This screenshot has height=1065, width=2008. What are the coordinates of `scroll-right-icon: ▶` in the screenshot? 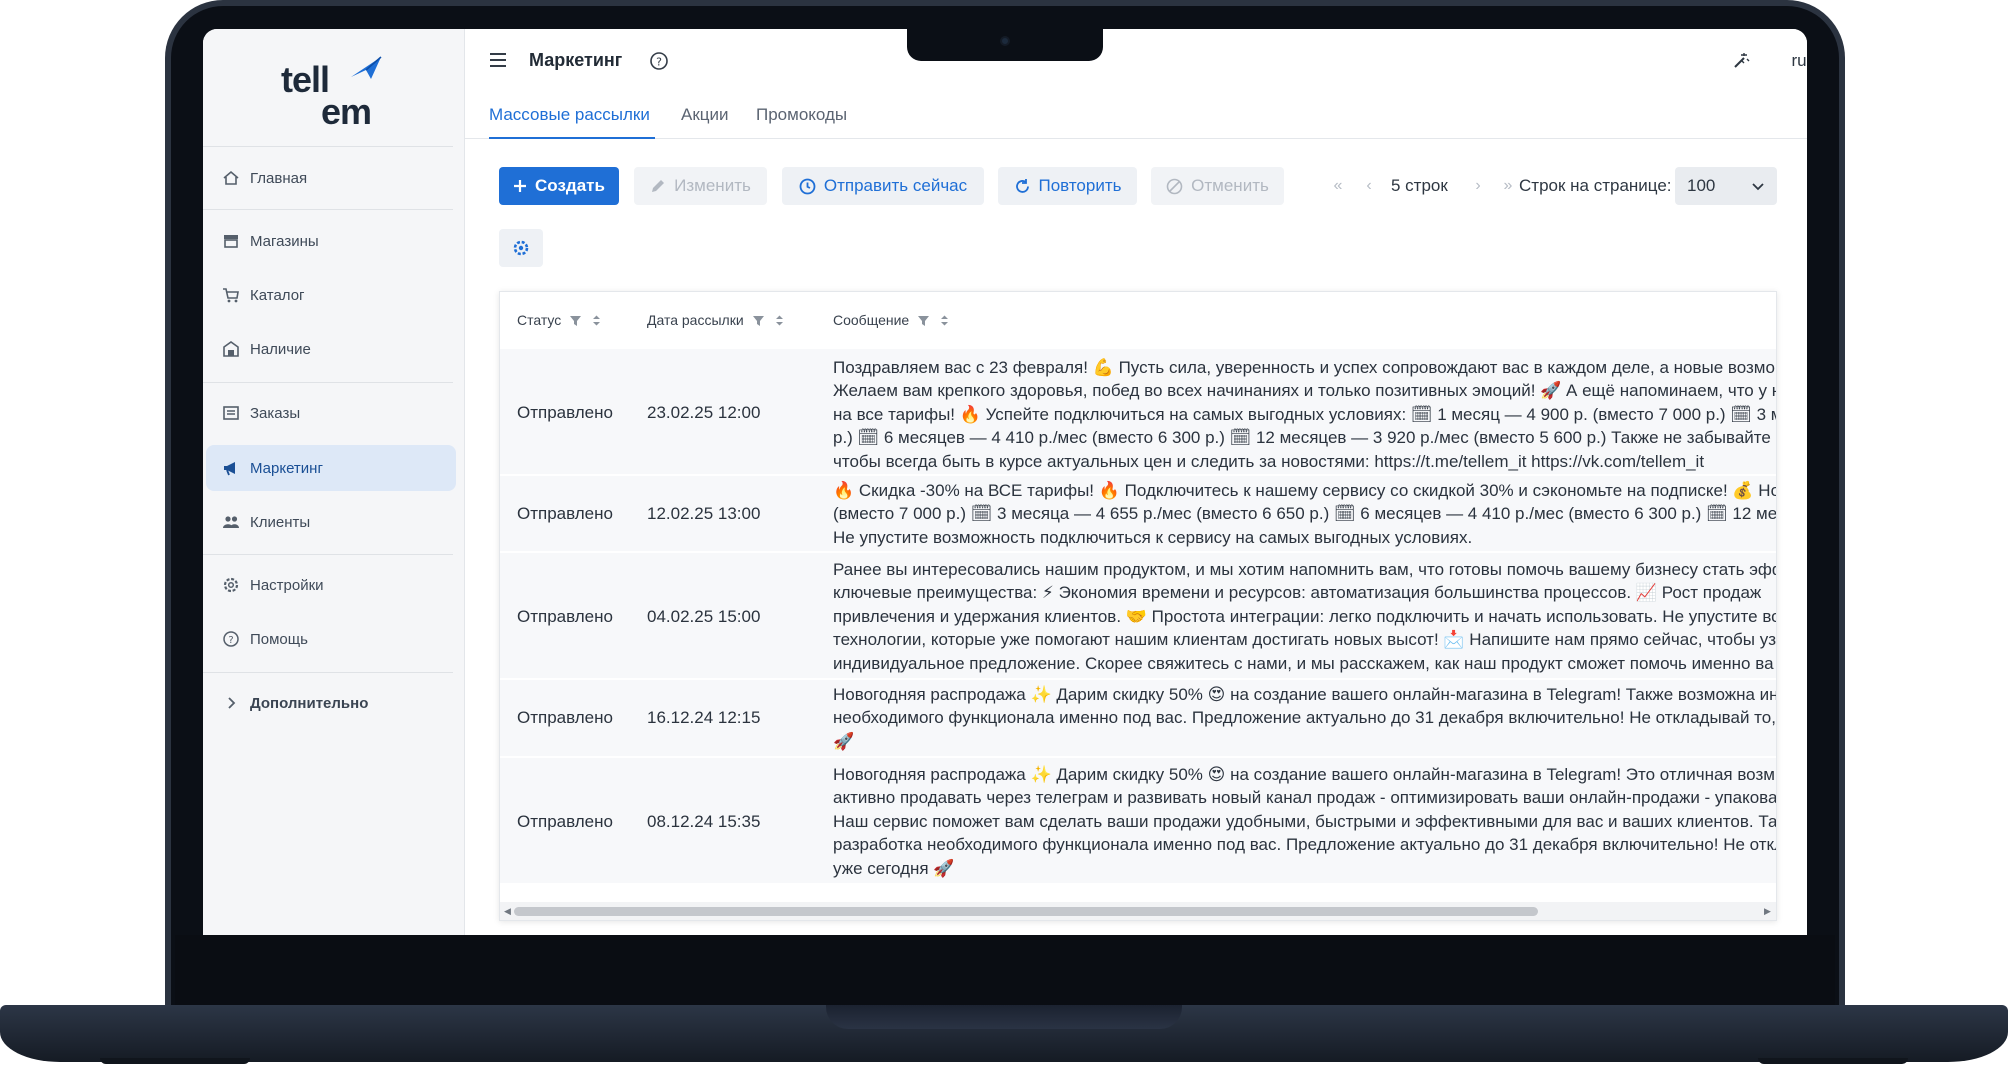 It's located at (1767, 911).